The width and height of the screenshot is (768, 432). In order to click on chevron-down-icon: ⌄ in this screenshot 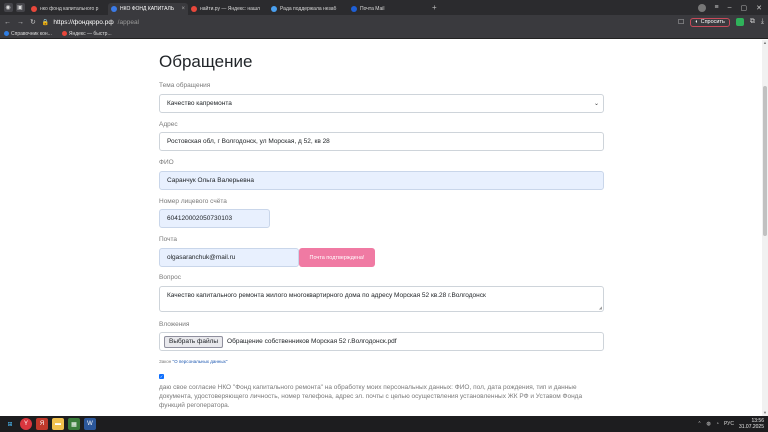, I will do `click(596, 104)`.